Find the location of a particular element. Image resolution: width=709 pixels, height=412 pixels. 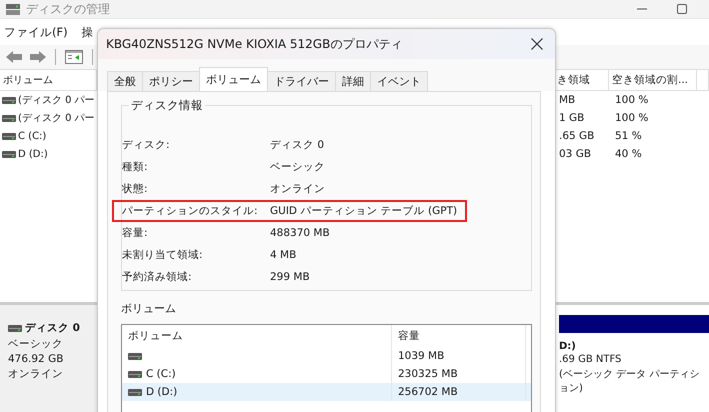

table-cell: 256702 MB is located at coordinates (459, 392).